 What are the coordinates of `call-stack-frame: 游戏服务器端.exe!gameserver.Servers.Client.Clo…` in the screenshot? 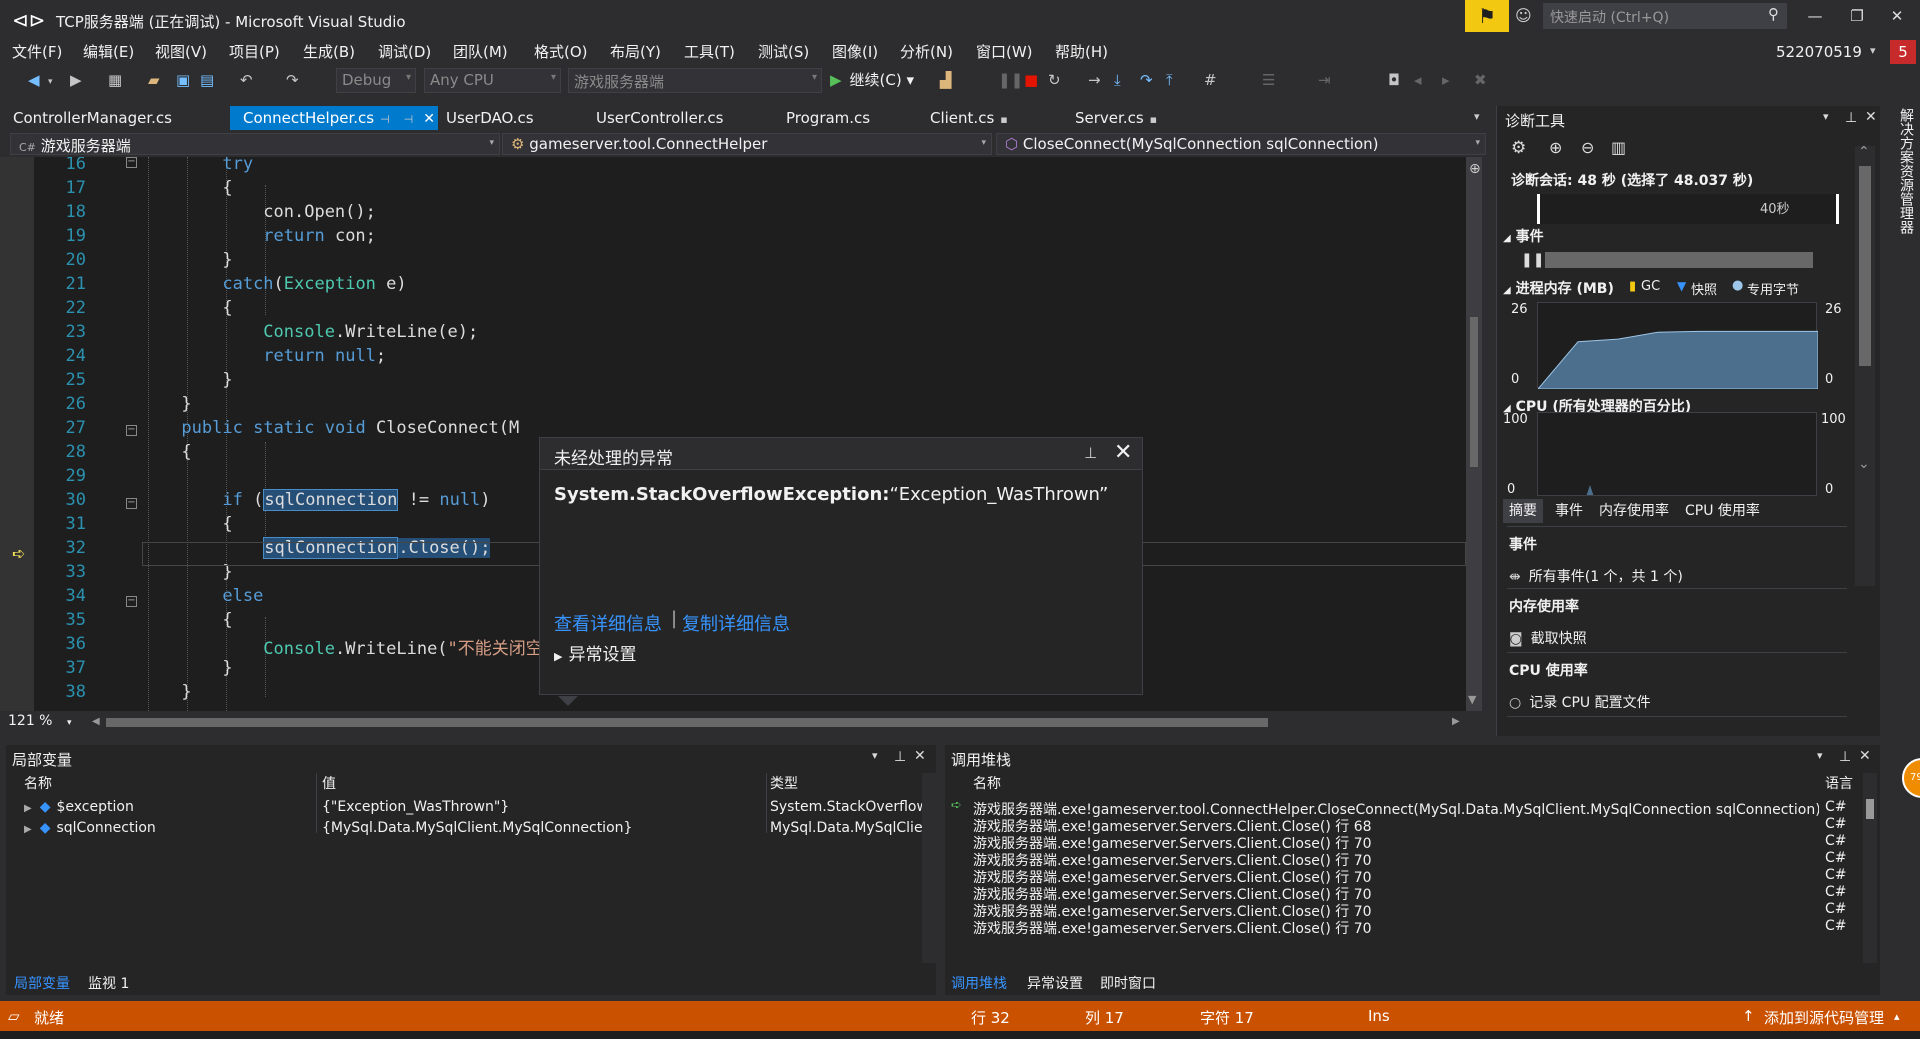 It's located at (1396, 928).